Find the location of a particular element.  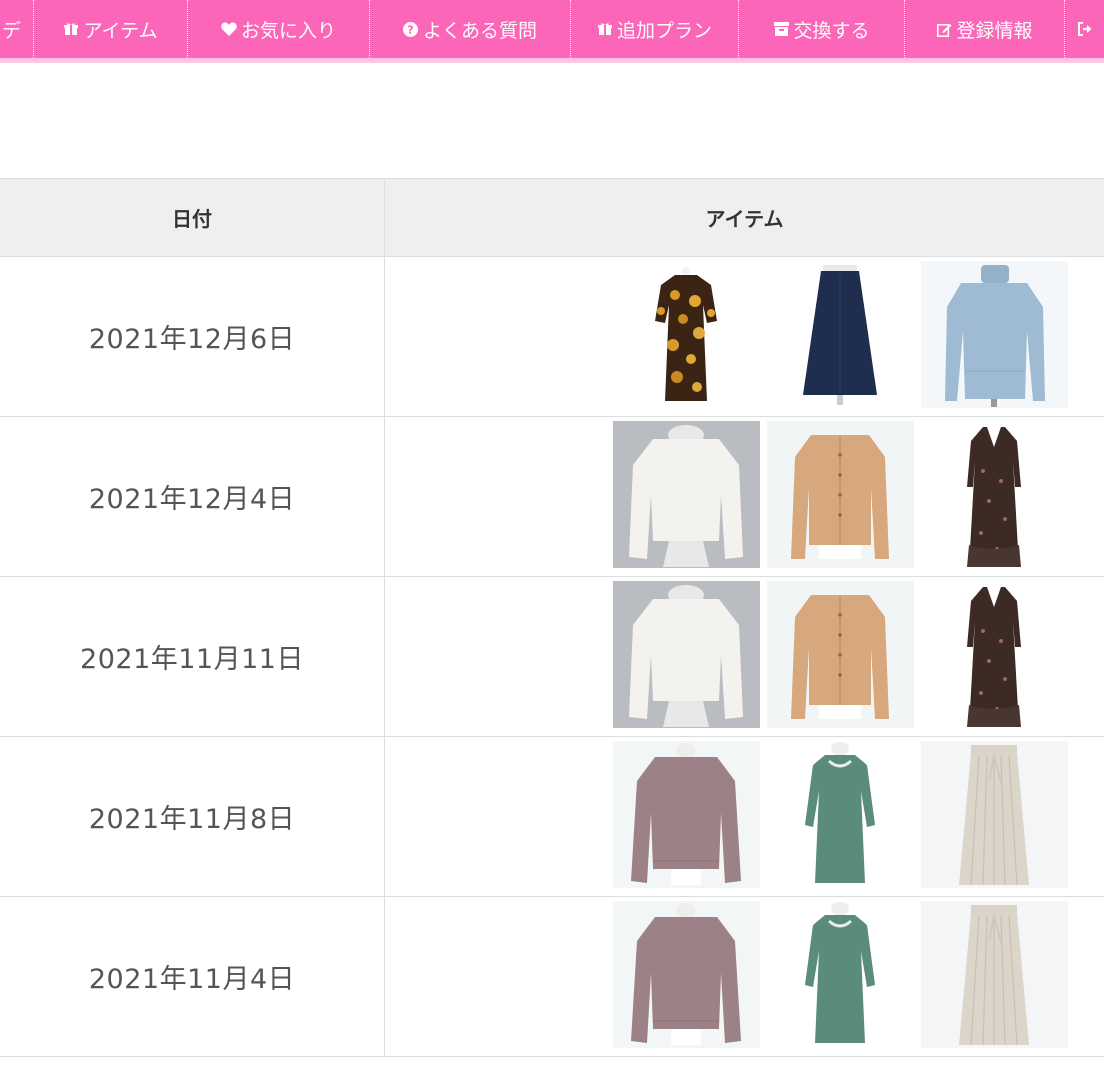

items-column-header: アイテム is located at coordinates (744, 219).